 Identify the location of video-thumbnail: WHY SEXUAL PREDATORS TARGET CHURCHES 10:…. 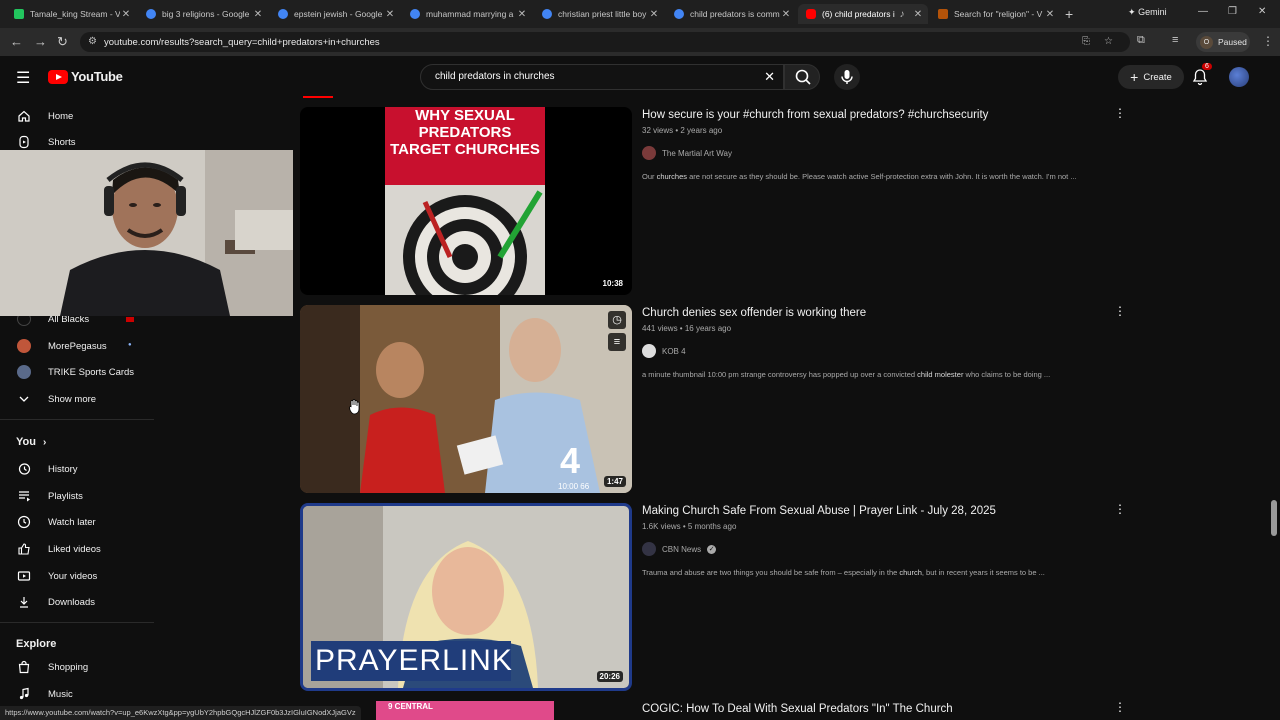
(466, 201).